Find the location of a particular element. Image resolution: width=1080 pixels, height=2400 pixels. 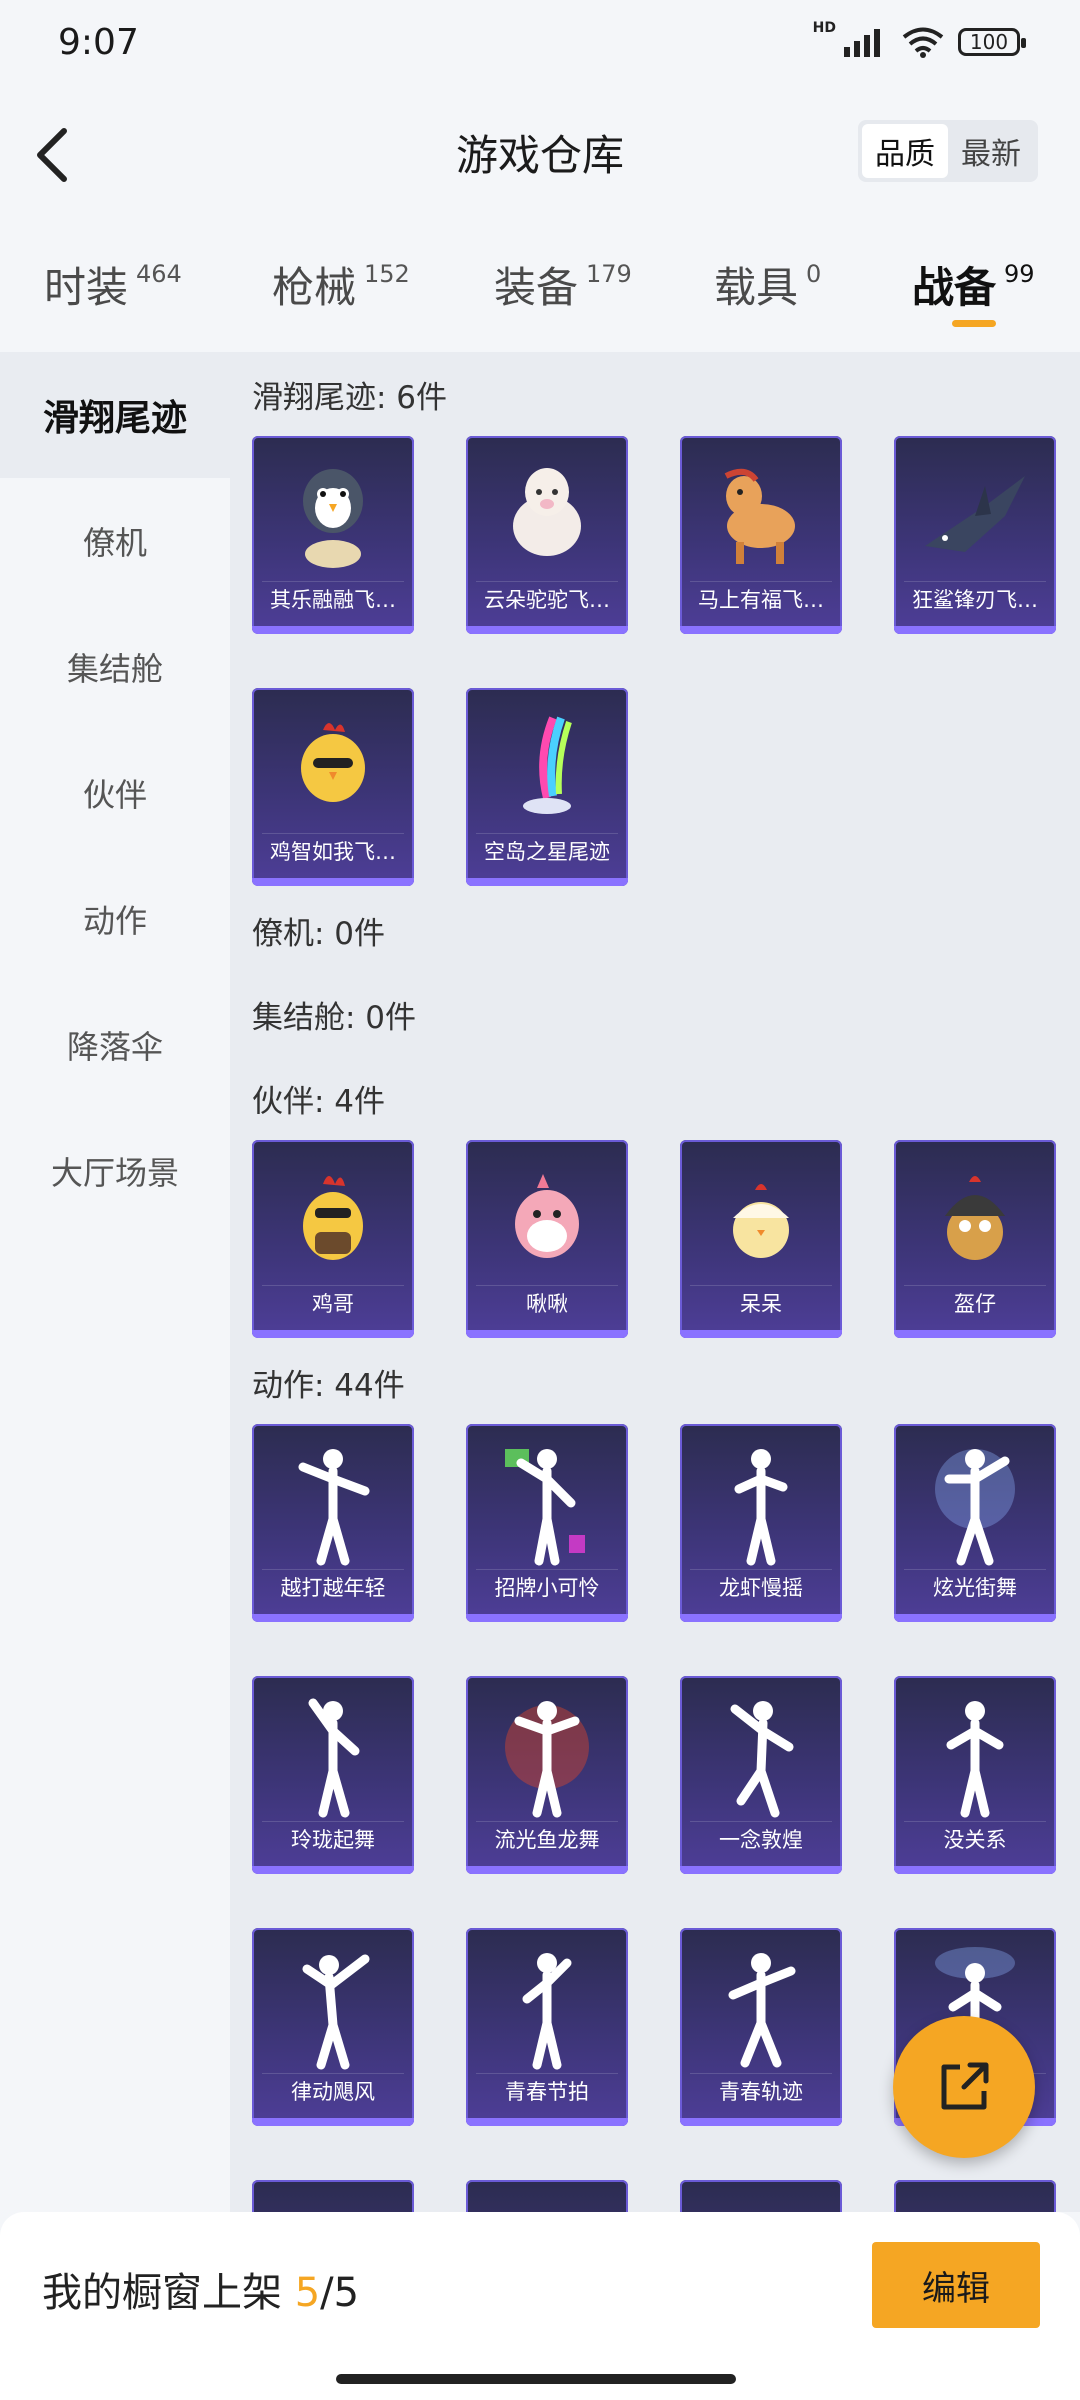

item-card: 青春节拍 is located at coordinates (547, 2027).